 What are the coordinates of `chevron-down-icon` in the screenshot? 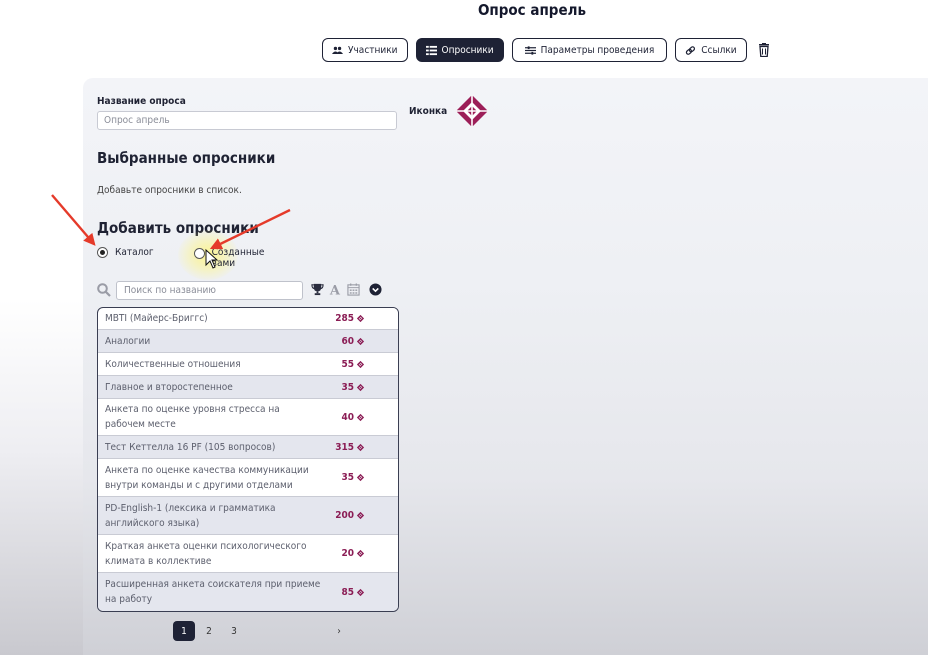 It's located at (375, 289).